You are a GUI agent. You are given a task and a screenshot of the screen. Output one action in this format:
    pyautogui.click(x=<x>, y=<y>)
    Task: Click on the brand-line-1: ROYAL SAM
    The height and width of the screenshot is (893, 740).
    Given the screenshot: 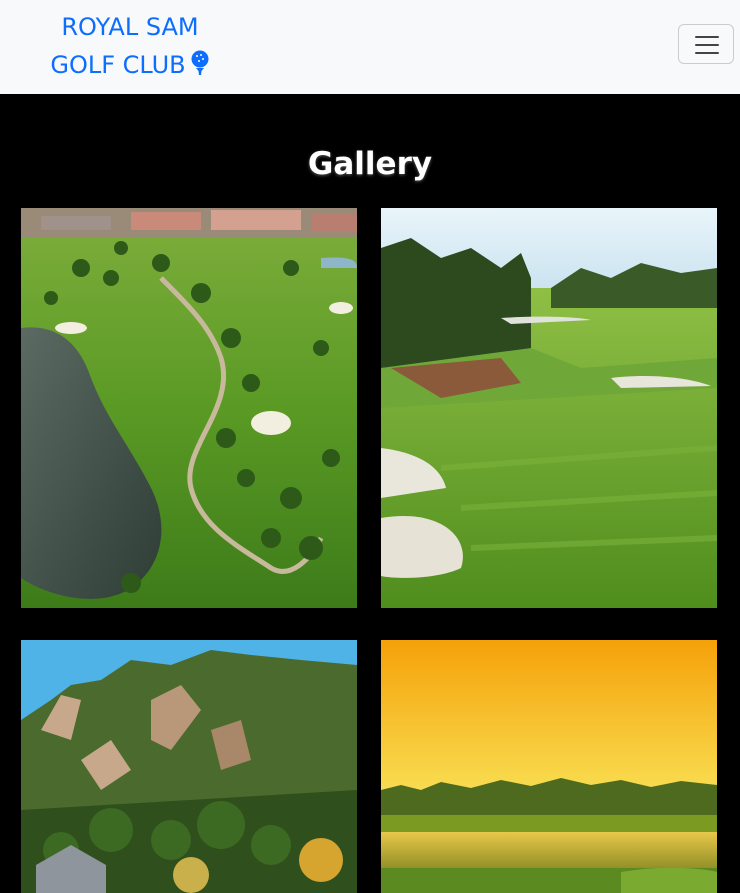 What is the action you would take?
    pyautogui.click(x=130, y=27)
    